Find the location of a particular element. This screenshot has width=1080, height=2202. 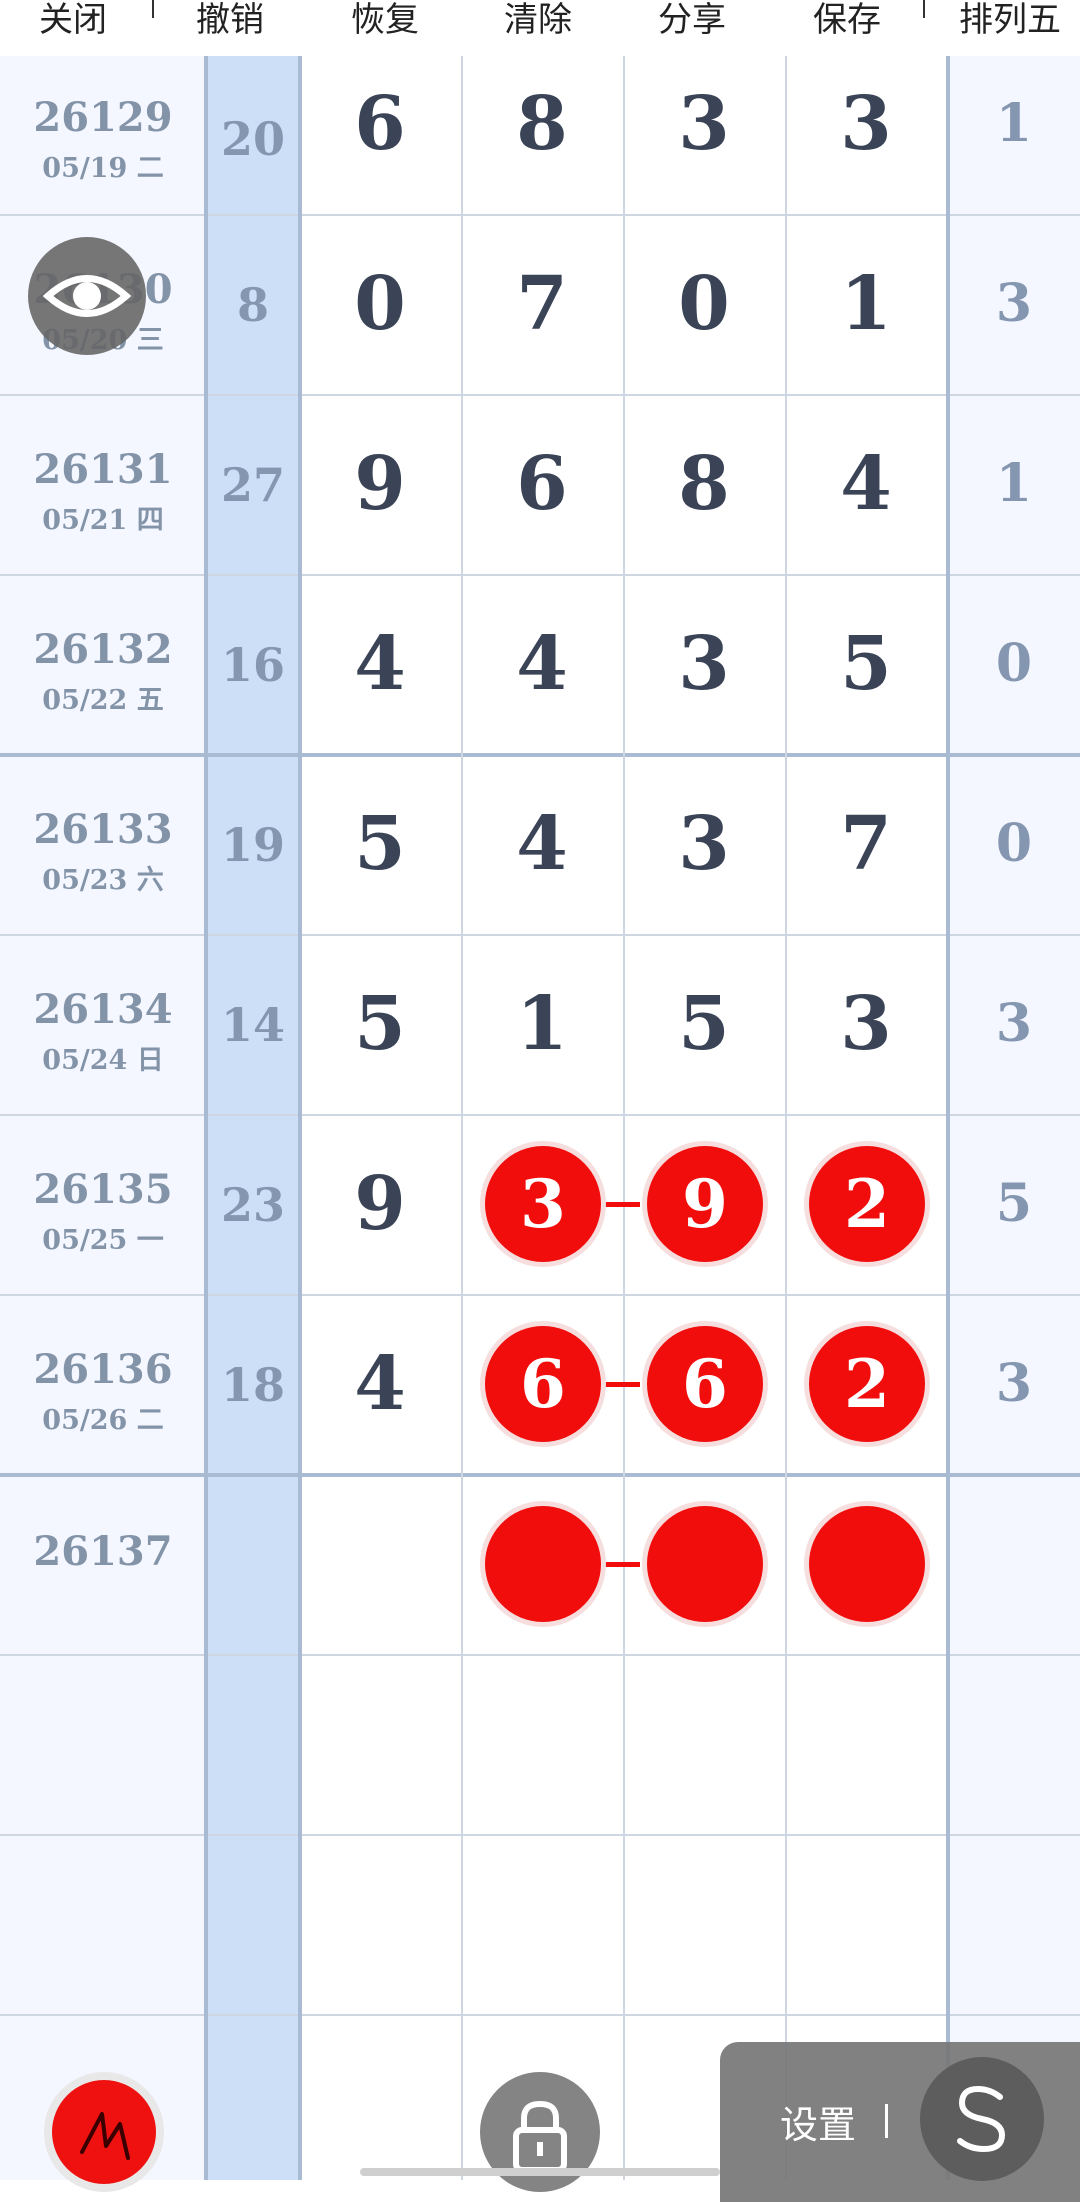

issue-number: 26137 is located at coordinates (103, 1551).